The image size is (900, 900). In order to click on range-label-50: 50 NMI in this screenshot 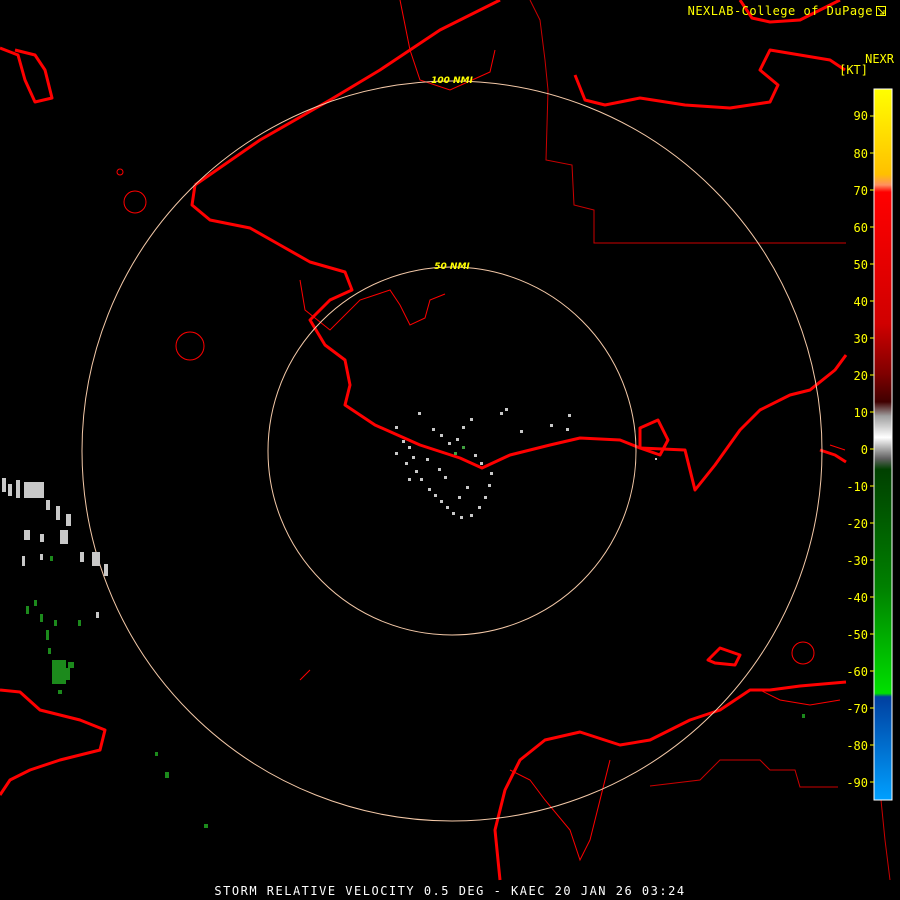, I will do `click(452, 267)`.